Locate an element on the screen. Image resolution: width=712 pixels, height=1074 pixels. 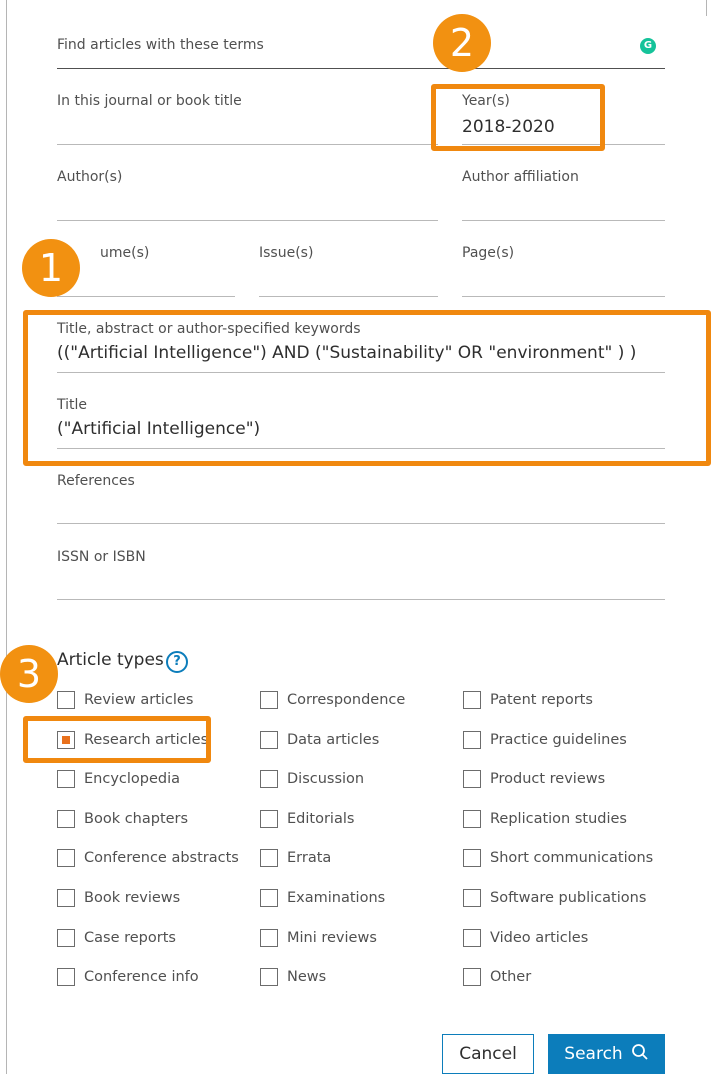
checkbox-label: Software publications is located at coordinates (568, 898).